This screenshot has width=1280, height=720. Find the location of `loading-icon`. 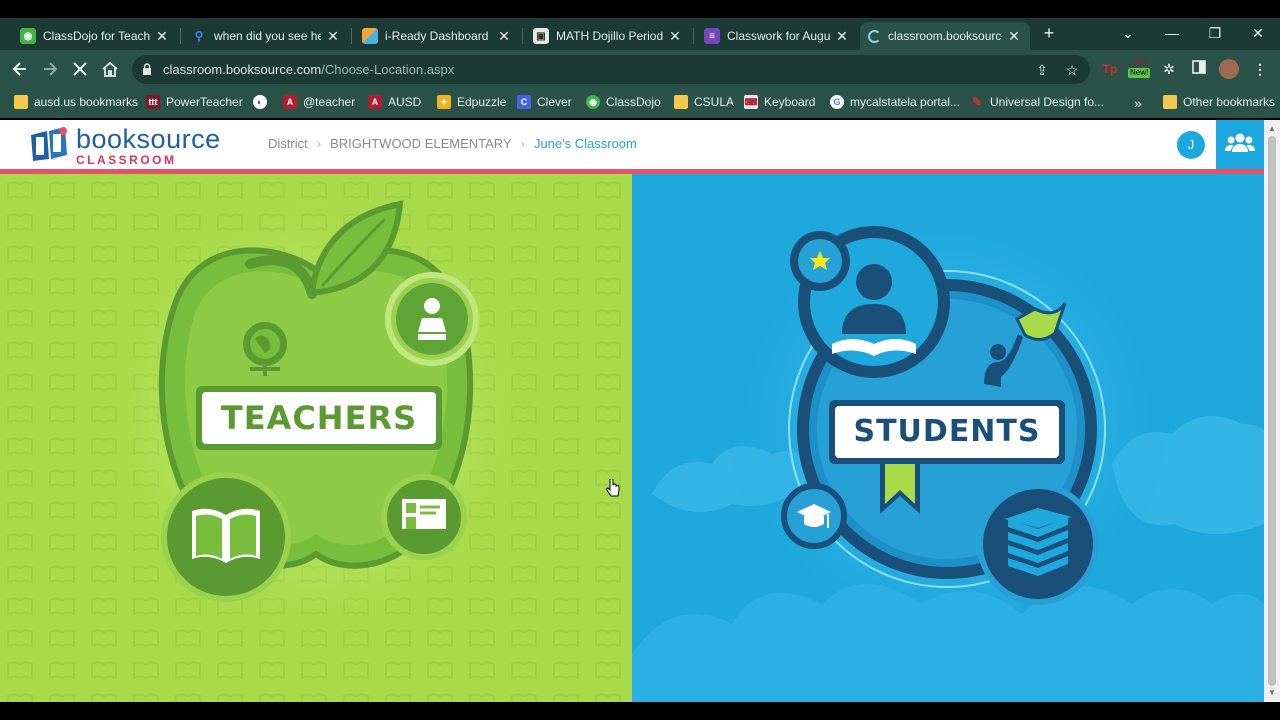

loading-icon is located at coordinates (874, 36).